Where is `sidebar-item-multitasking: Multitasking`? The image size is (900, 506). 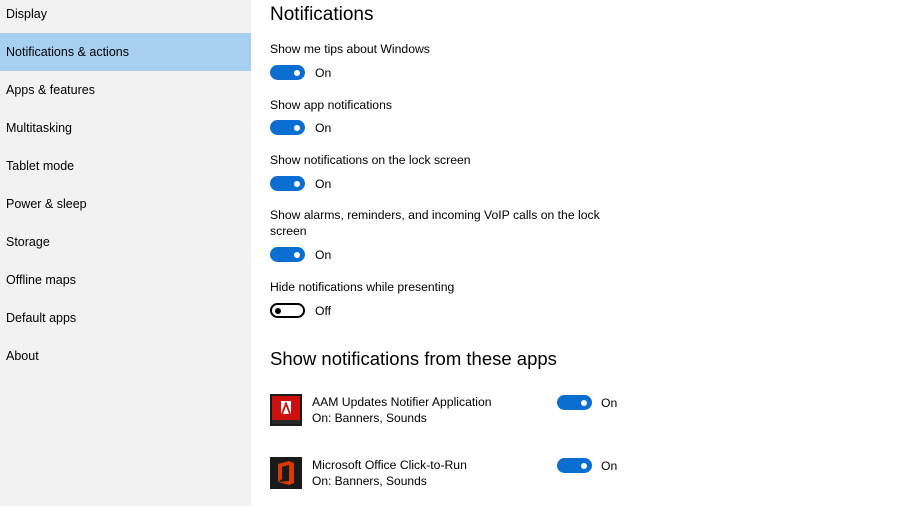 sidebar-item-multitasking: Multitasking is located at coordinates (125, 128).